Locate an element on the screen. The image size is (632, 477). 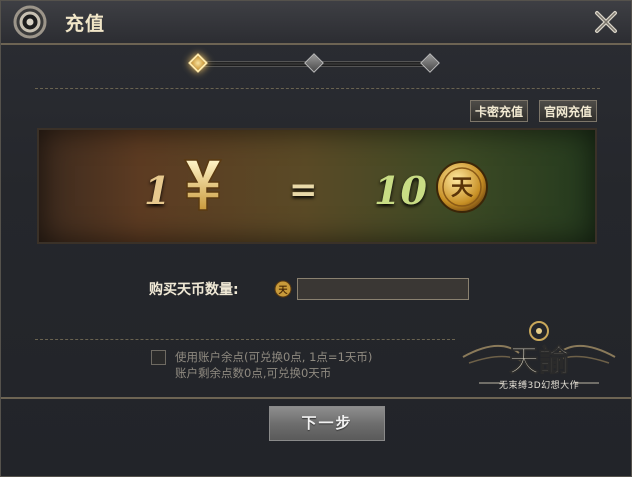
use-balance-checkbox is located at coordinates (158, 357).